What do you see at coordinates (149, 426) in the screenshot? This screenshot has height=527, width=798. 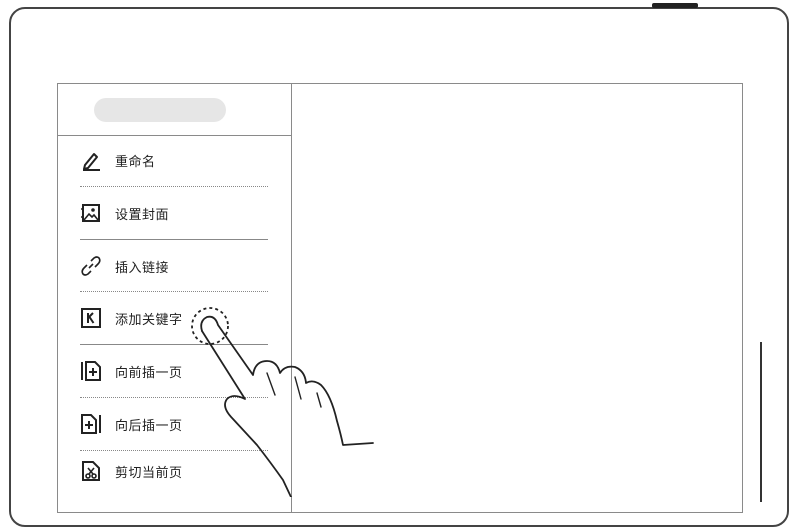 I see `menu-item-label: 向后插一页` at bounding box center [149, 426].